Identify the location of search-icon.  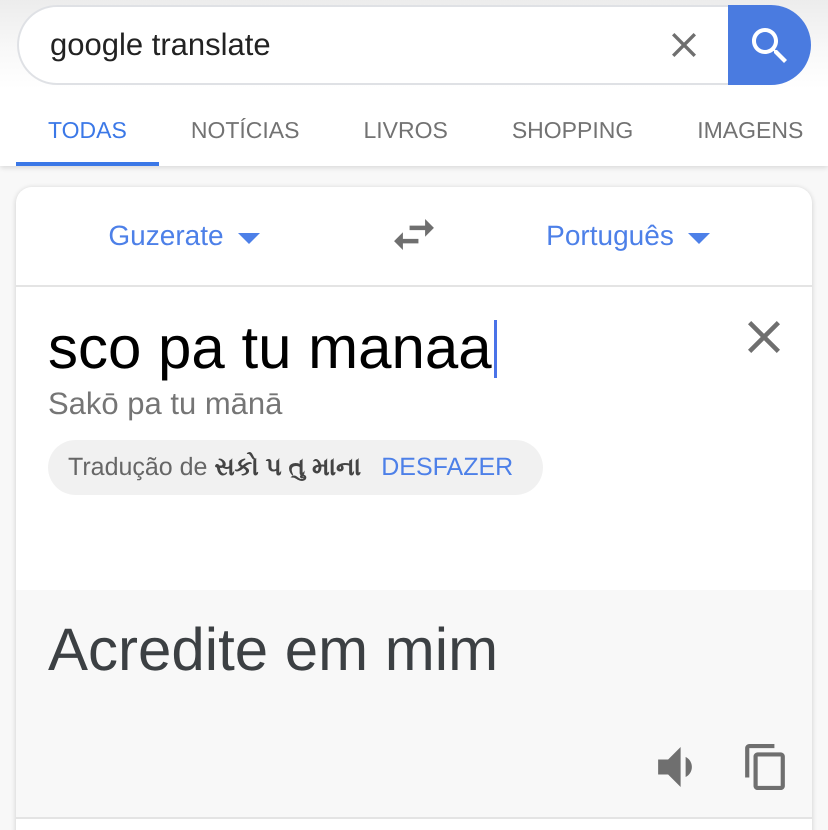
(769, 45).